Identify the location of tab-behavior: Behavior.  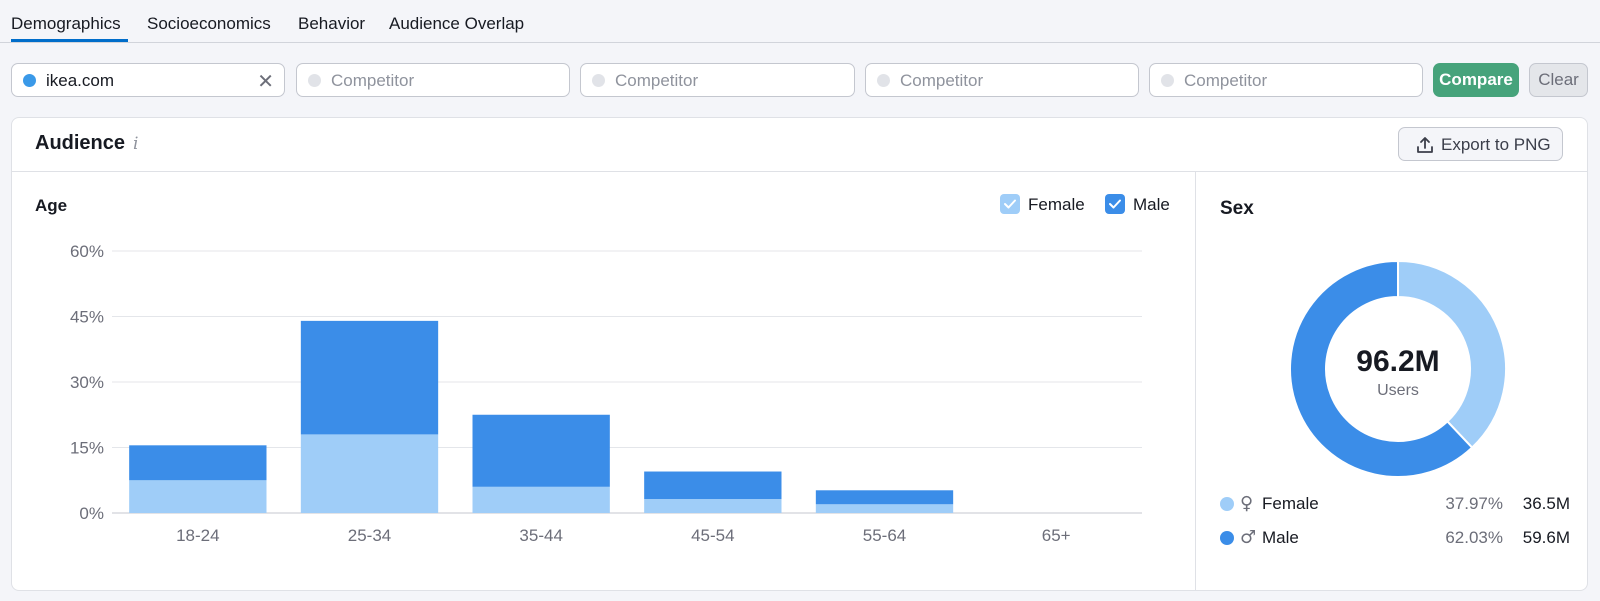
(331, 24).